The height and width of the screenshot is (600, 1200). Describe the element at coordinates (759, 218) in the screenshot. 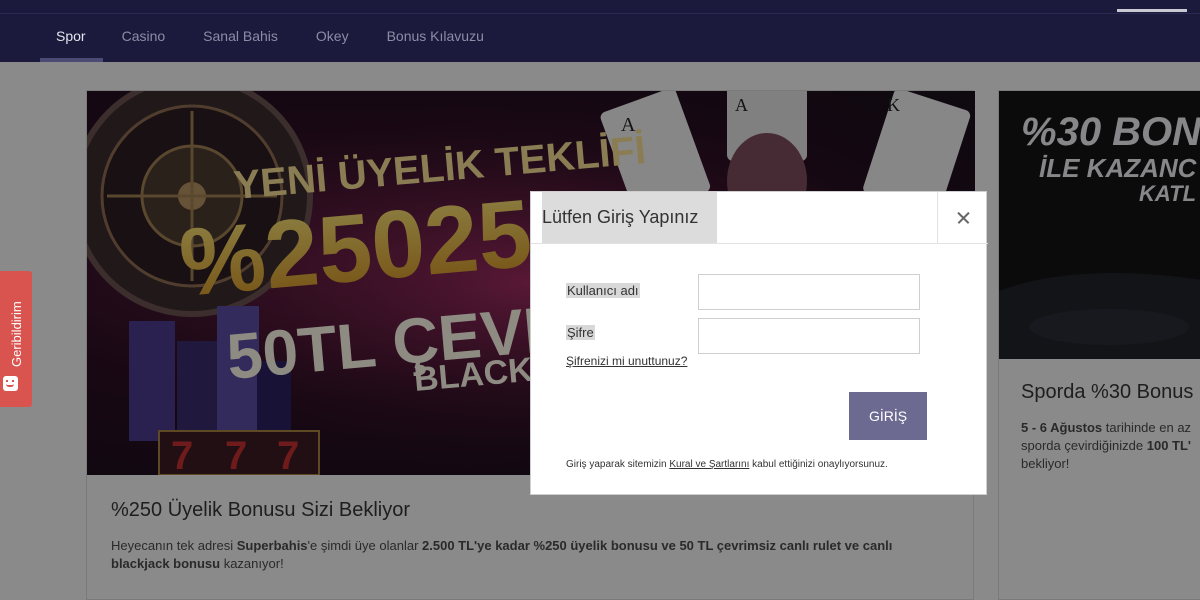

I see `modal-header: Lütfen Giriş Yapınız` at that location.